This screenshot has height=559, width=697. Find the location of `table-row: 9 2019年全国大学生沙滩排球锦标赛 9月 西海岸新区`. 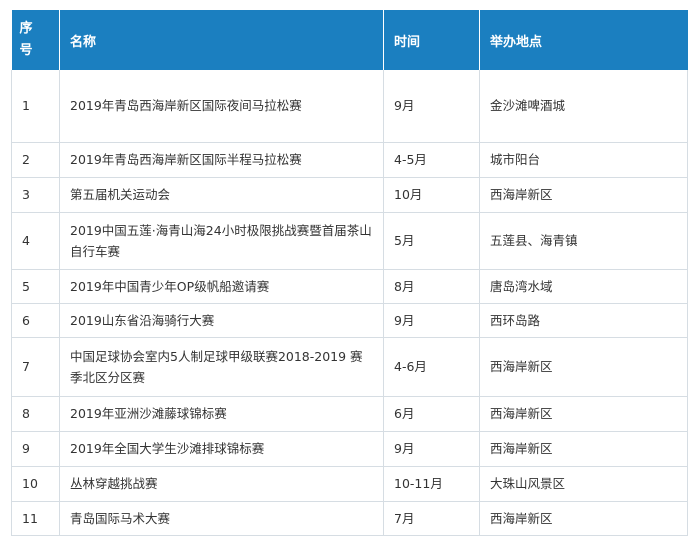

table-row: 9 2019年全国大学生沙滩排球锦标赛 9月 西海岸新区 is located at coordinates (349, 449).